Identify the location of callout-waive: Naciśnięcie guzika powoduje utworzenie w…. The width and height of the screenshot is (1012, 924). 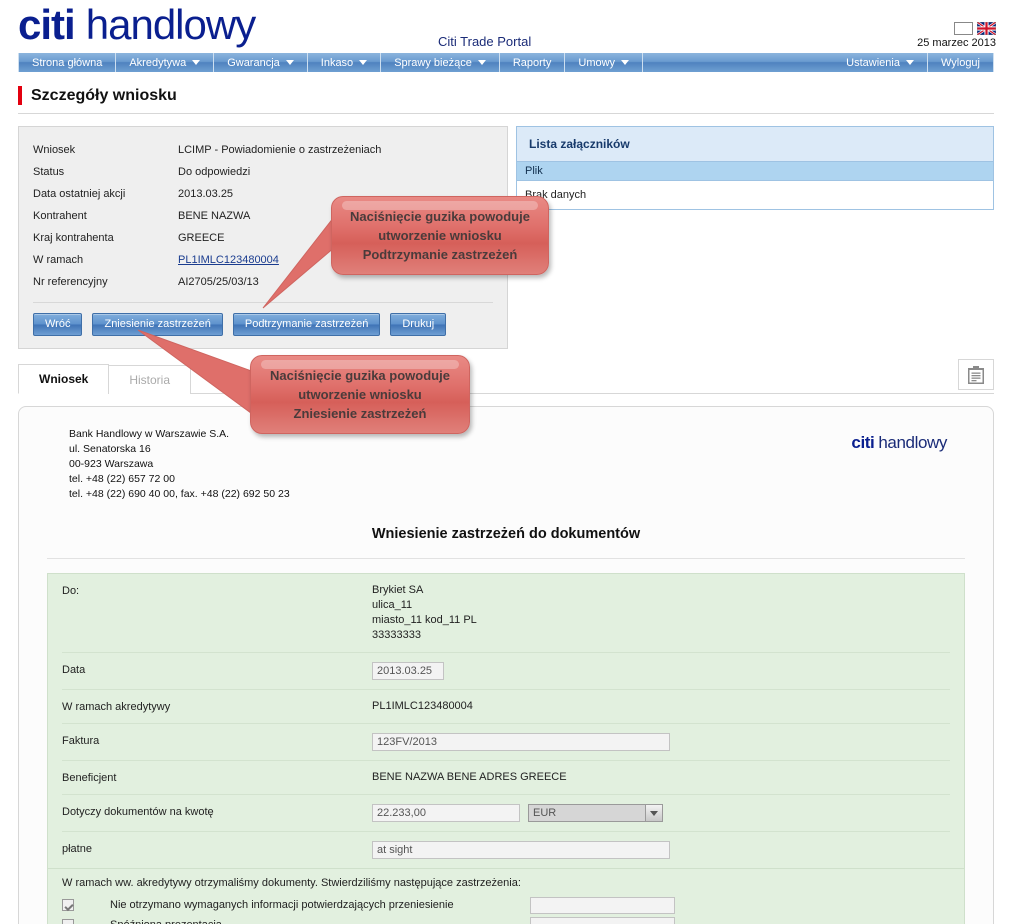
(360, 394).